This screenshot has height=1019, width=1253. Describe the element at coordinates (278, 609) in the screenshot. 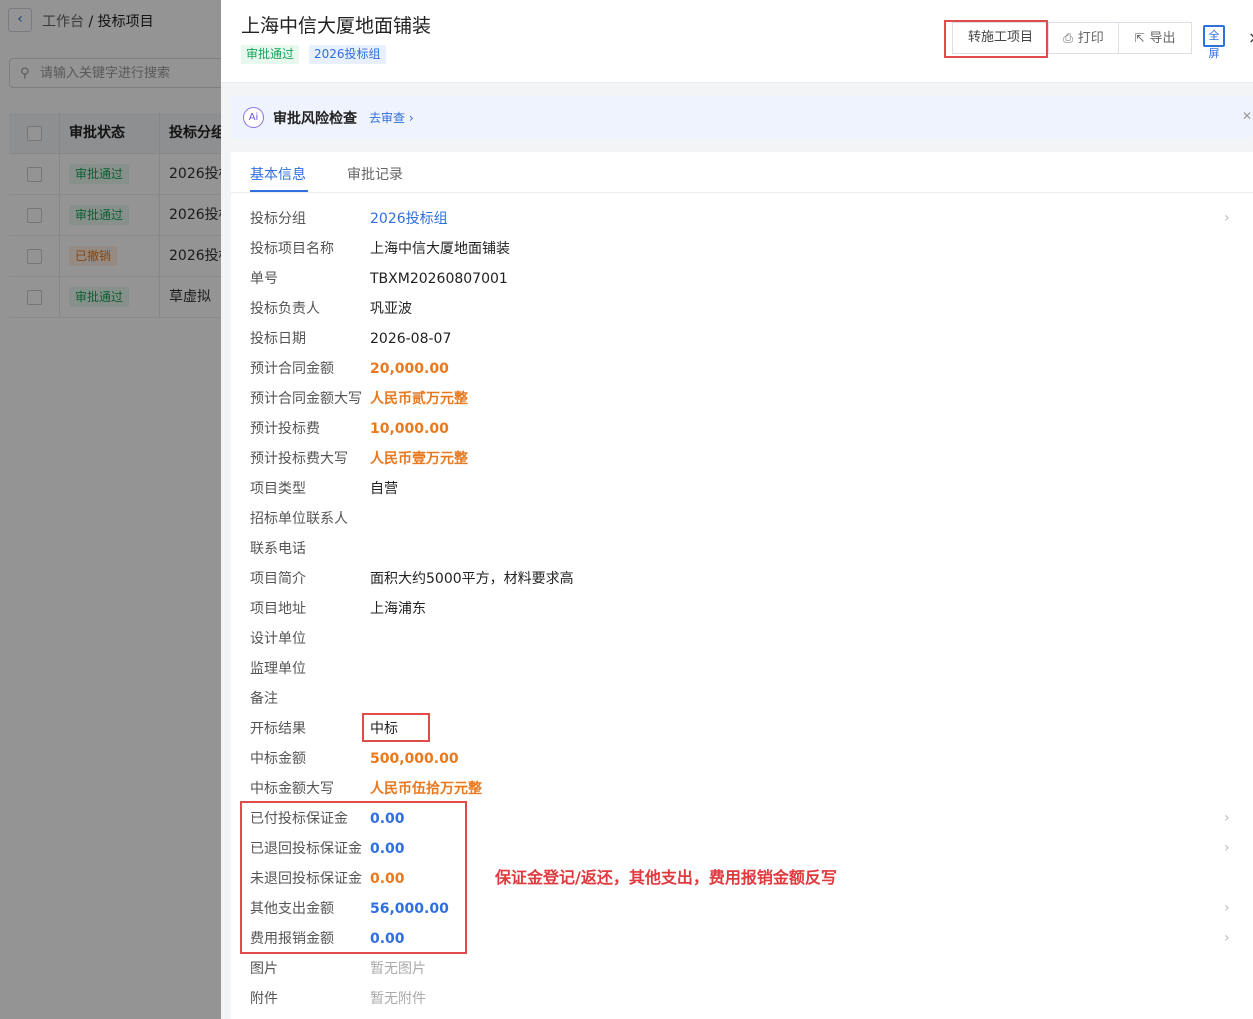

I see `field-label: 项目地址` at that location.